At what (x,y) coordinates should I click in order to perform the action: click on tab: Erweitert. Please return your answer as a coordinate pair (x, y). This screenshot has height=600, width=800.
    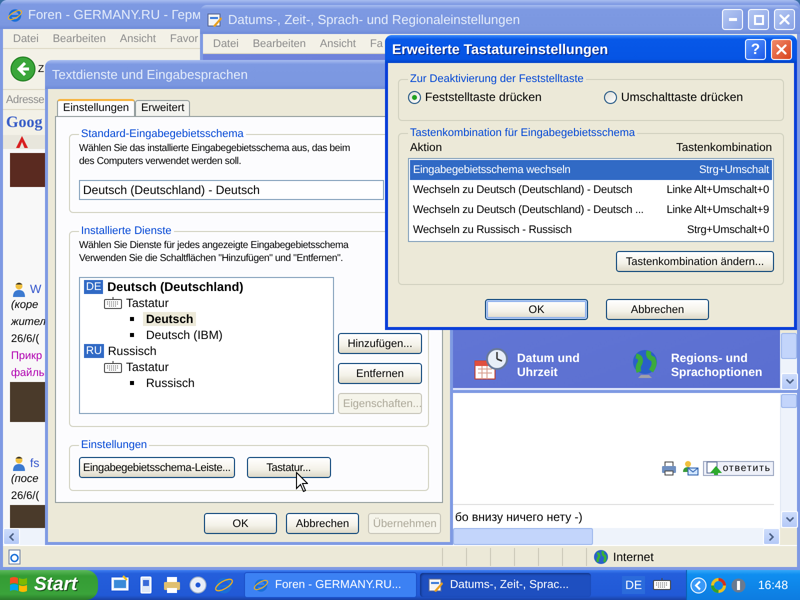
    Looking at the image, I should click on (162, 108).